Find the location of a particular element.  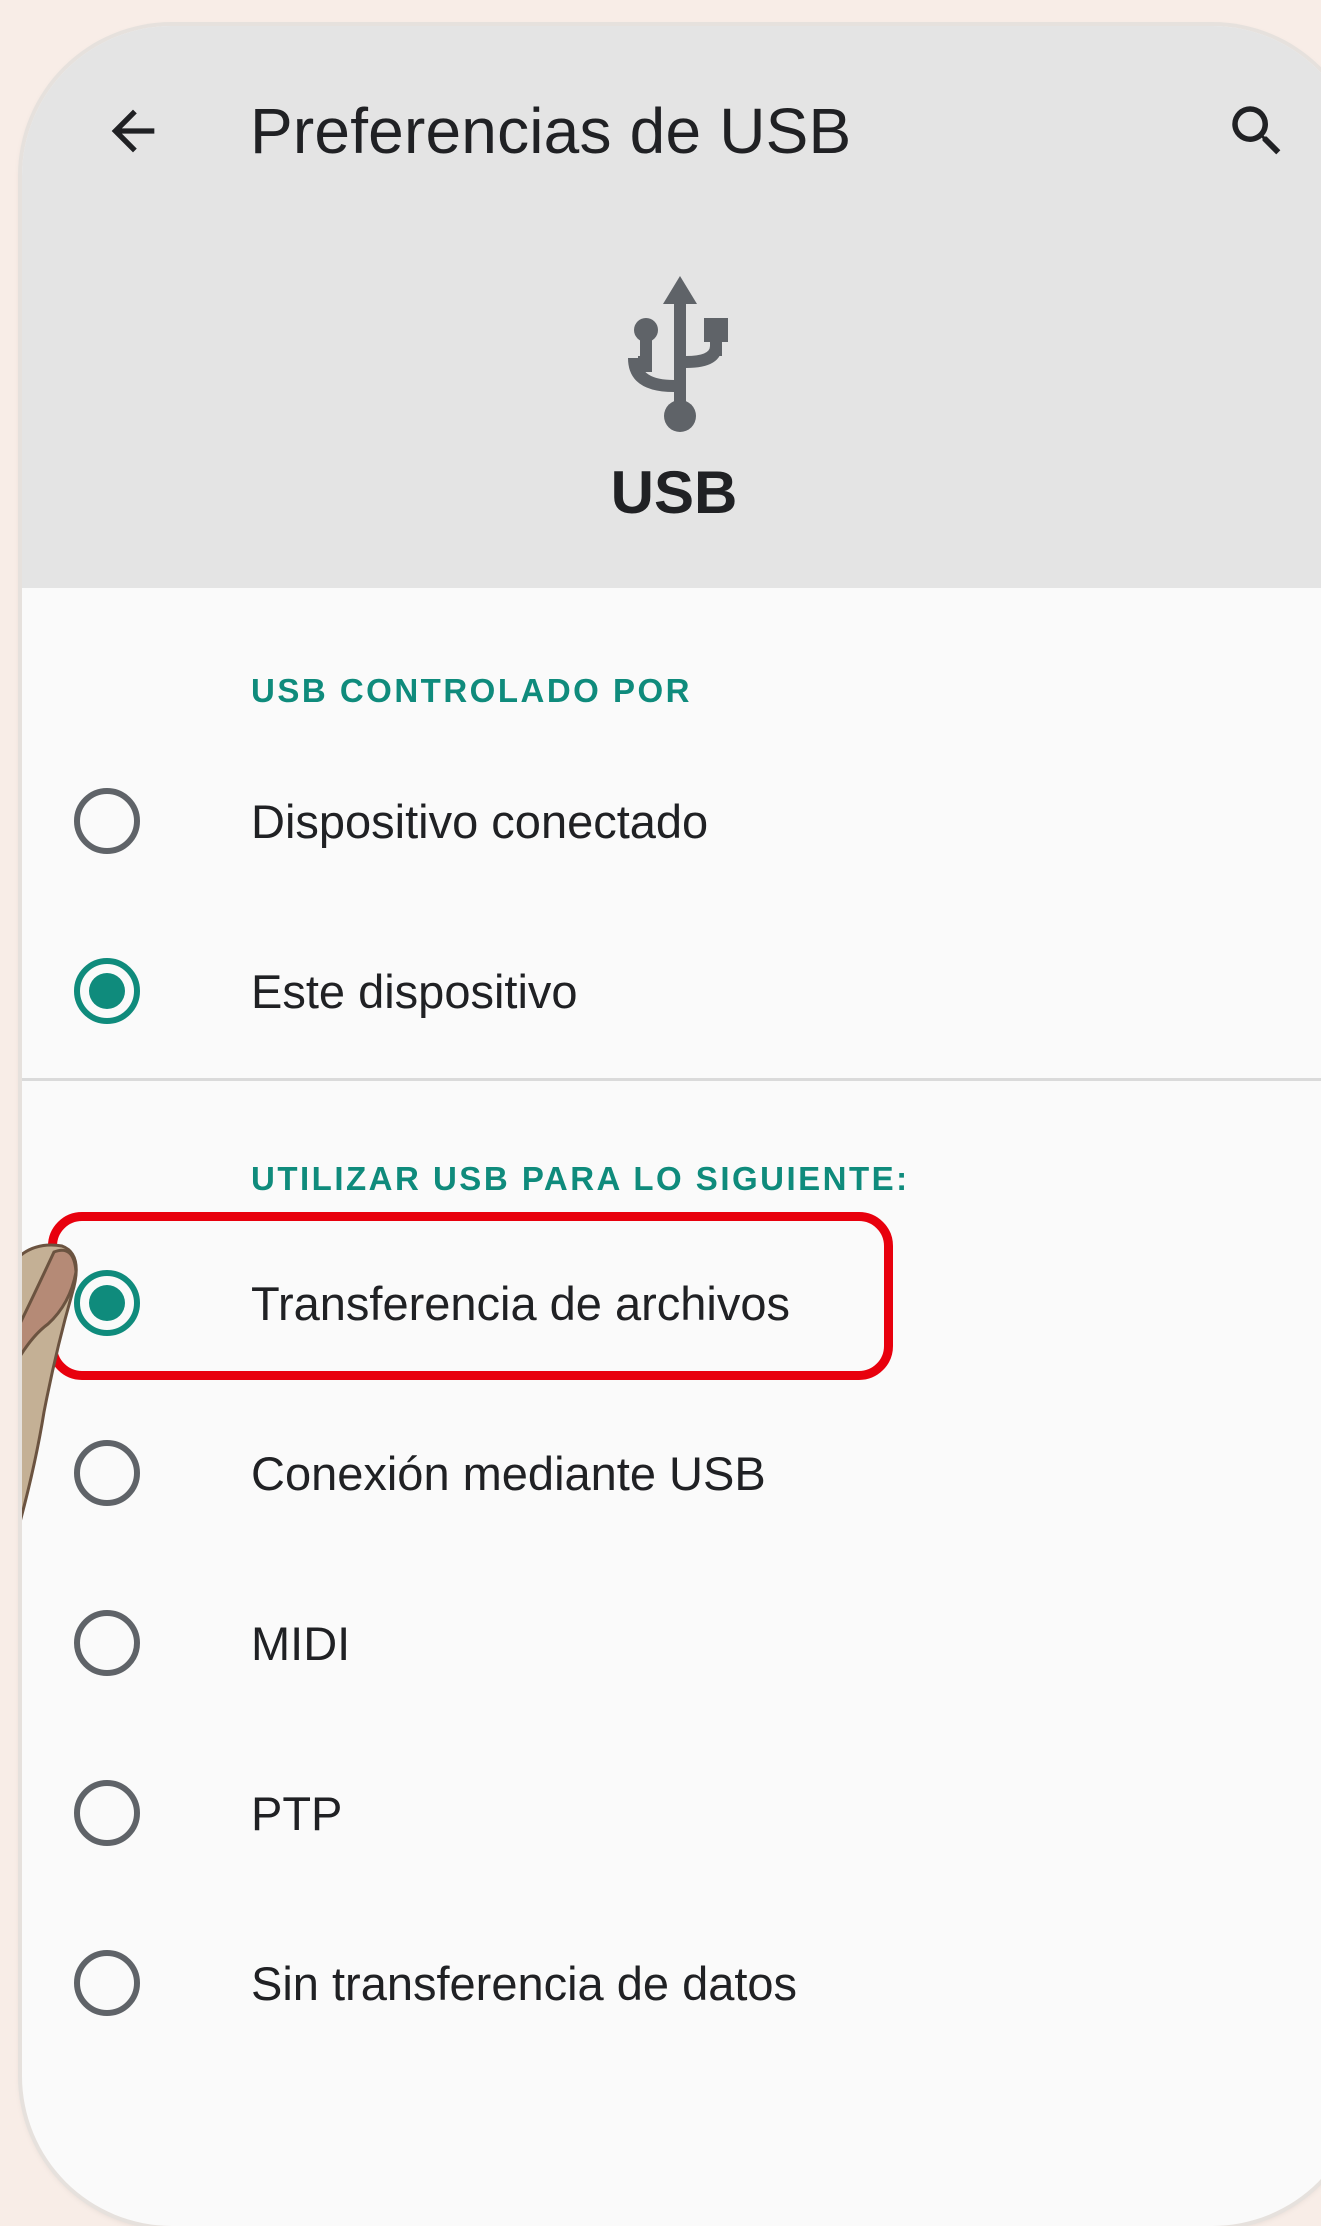

option-no-data-transfer: Sin transferencia de datos is located at coordinates (671, 1983).